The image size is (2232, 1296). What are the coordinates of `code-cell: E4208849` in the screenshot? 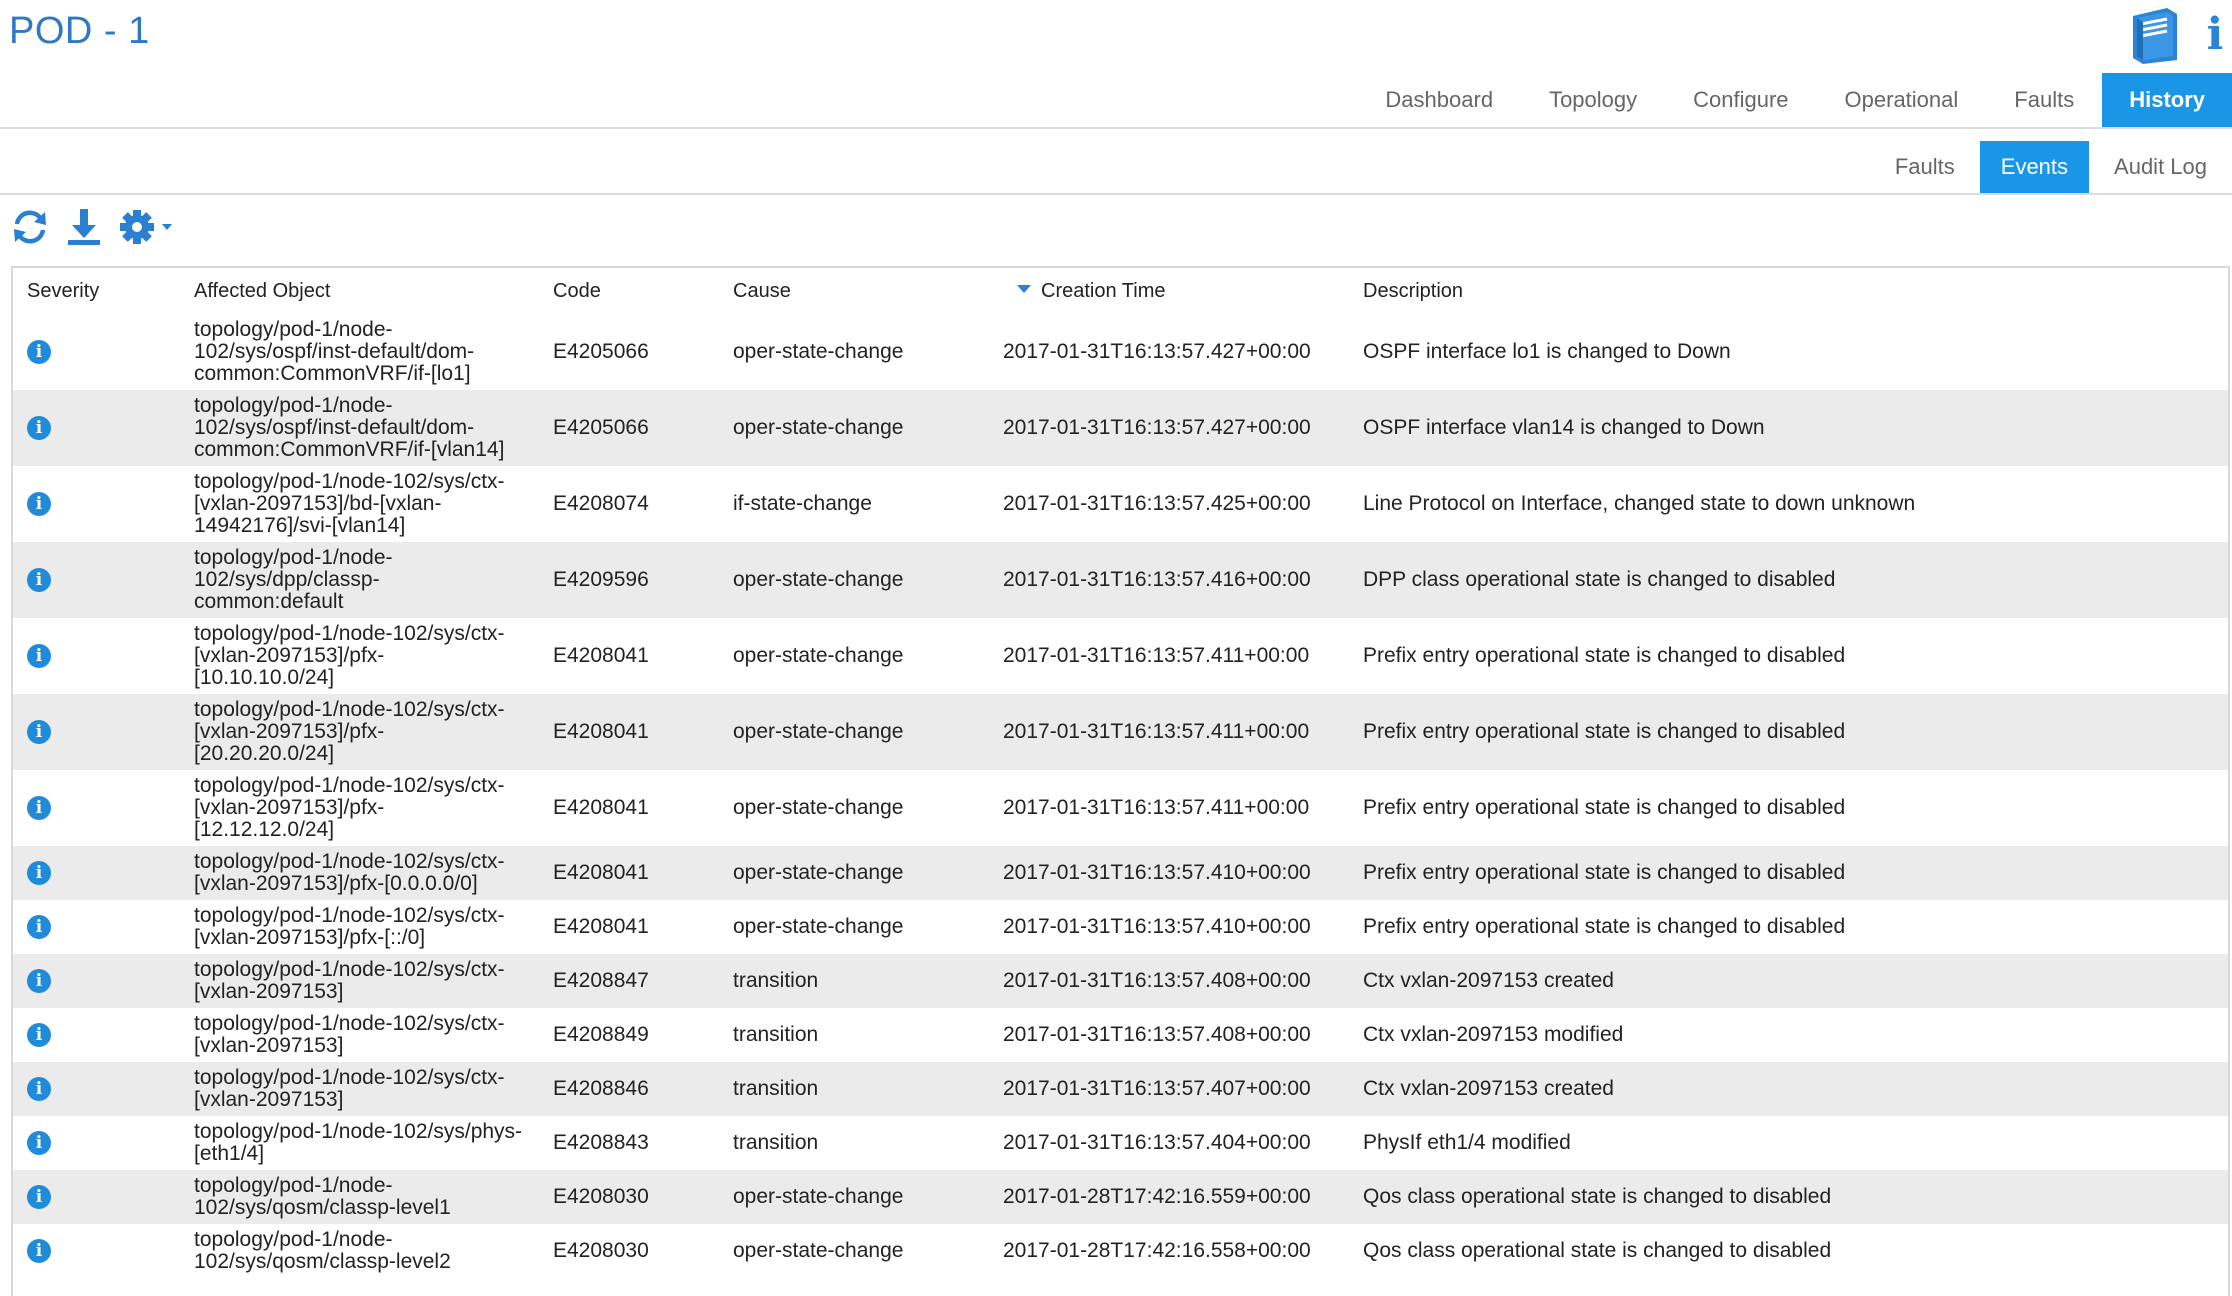 It's located at (643, 1035).